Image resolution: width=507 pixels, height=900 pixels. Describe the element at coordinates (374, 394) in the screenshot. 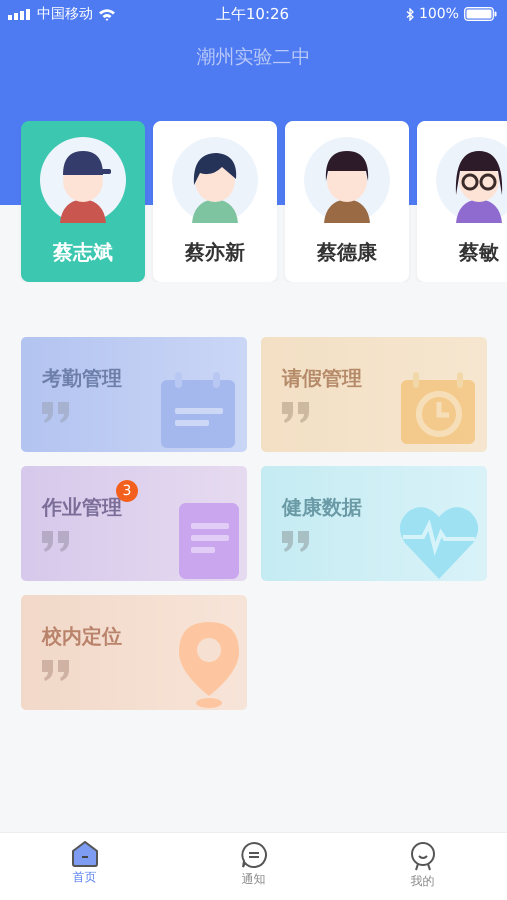

I see `menu-tile: 请假管理` at that location.